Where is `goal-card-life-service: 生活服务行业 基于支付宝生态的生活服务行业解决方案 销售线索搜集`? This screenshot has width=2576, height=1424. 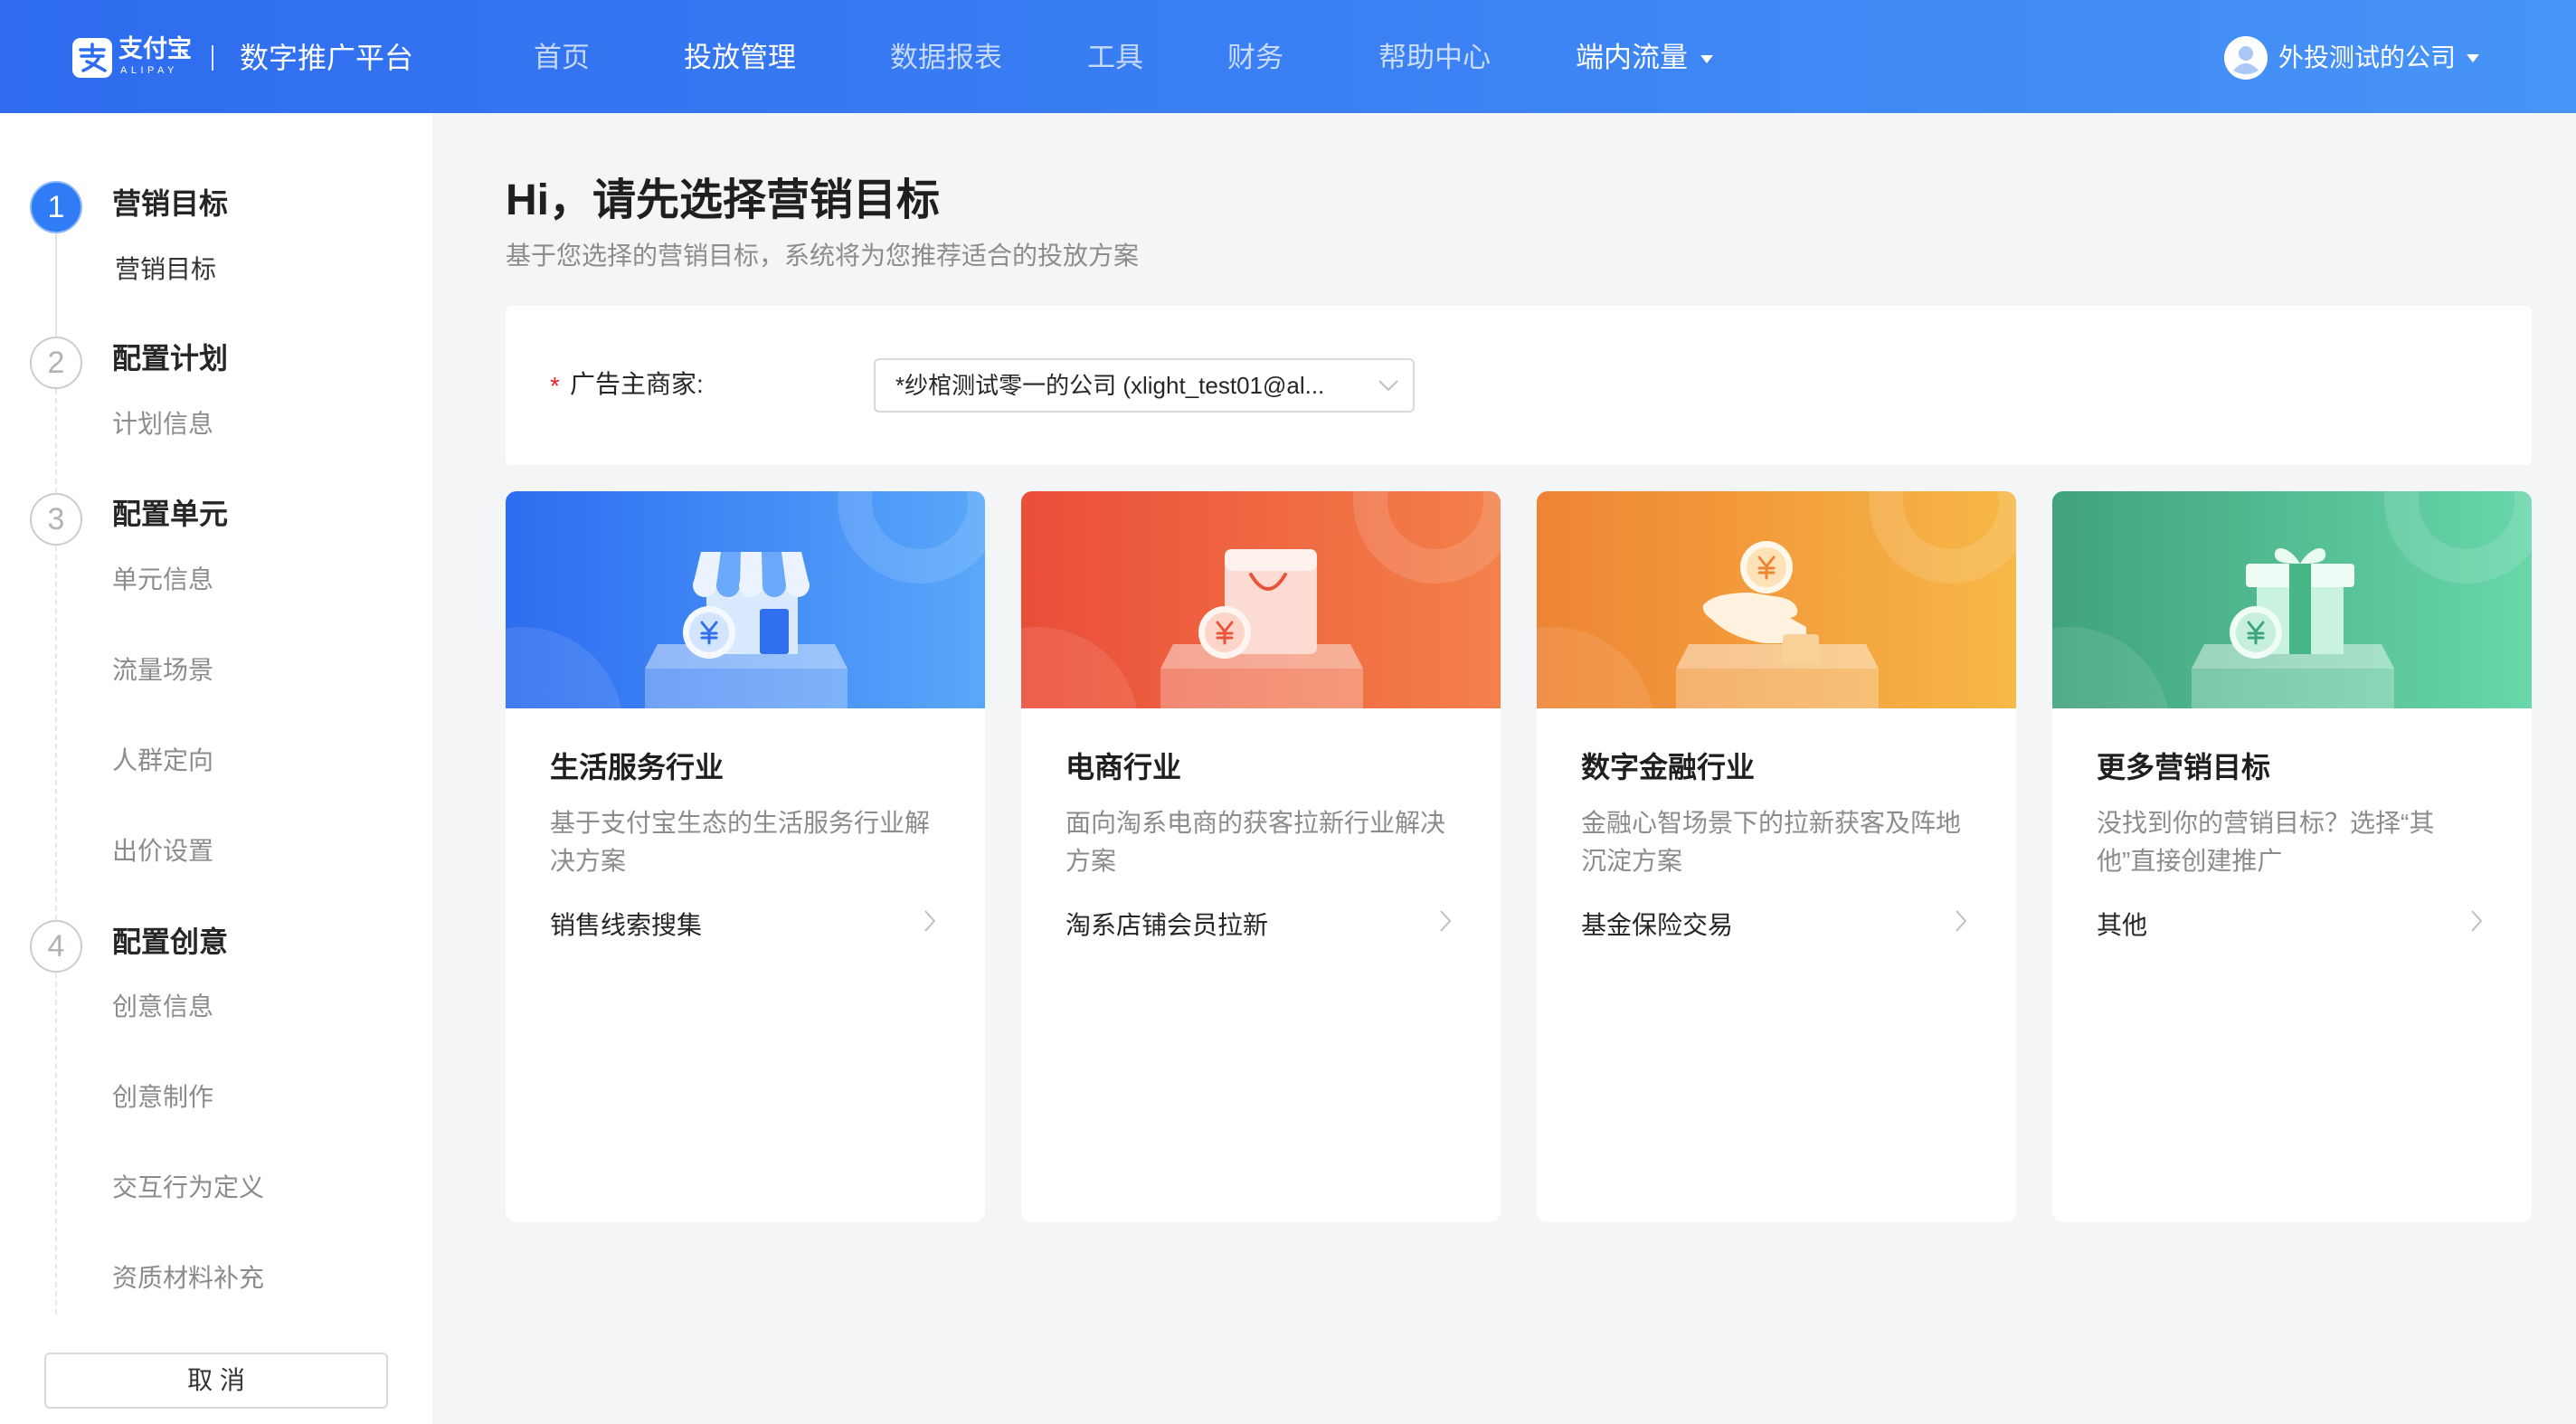 goal-card-life-service: 生活服务行业 基于支付宝生态的生活服务行业解决方案 销售线索搜集 is located at coordinates (745, 856).